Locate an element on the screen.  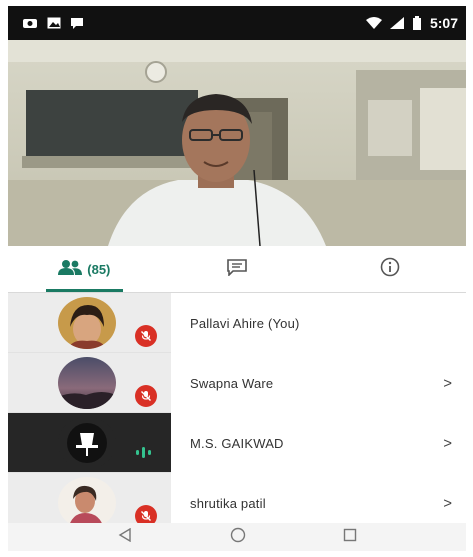
participant-name: shrutika patil is located at coordinates (228, 503).